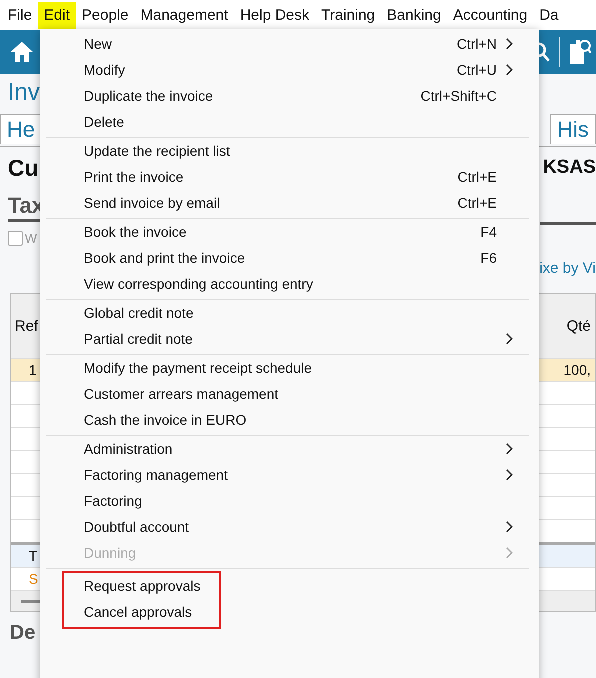  What do you see at coordinates (287, 122) in the screenshot?
I see `menu-item: Delete` at bounding box center [287, 122].